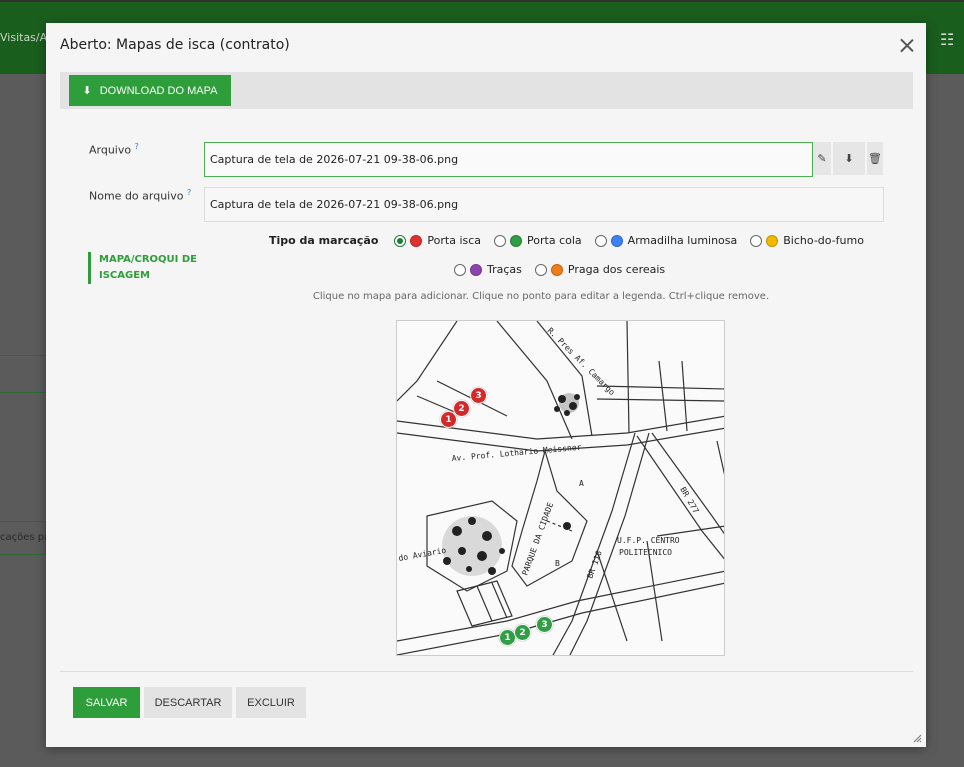 This screenshot has height=767, width=964. Describe the element at coordinates (648, 540) in the screenshot. I see `map-label: U.F.P. CENTRO` at that location.